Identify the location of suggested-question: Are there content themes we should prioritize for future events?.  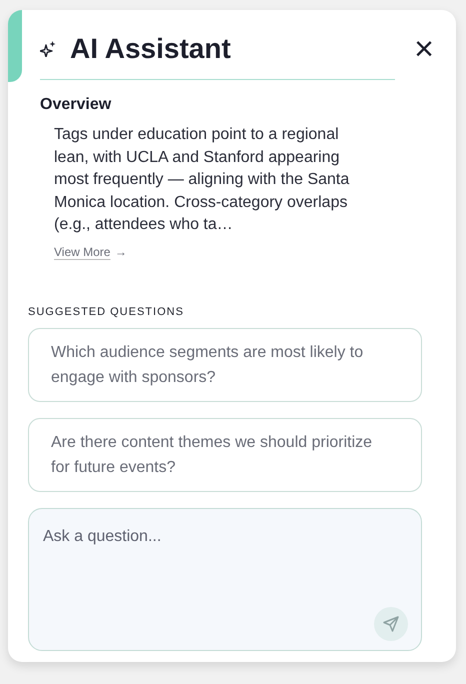
(225, 455).